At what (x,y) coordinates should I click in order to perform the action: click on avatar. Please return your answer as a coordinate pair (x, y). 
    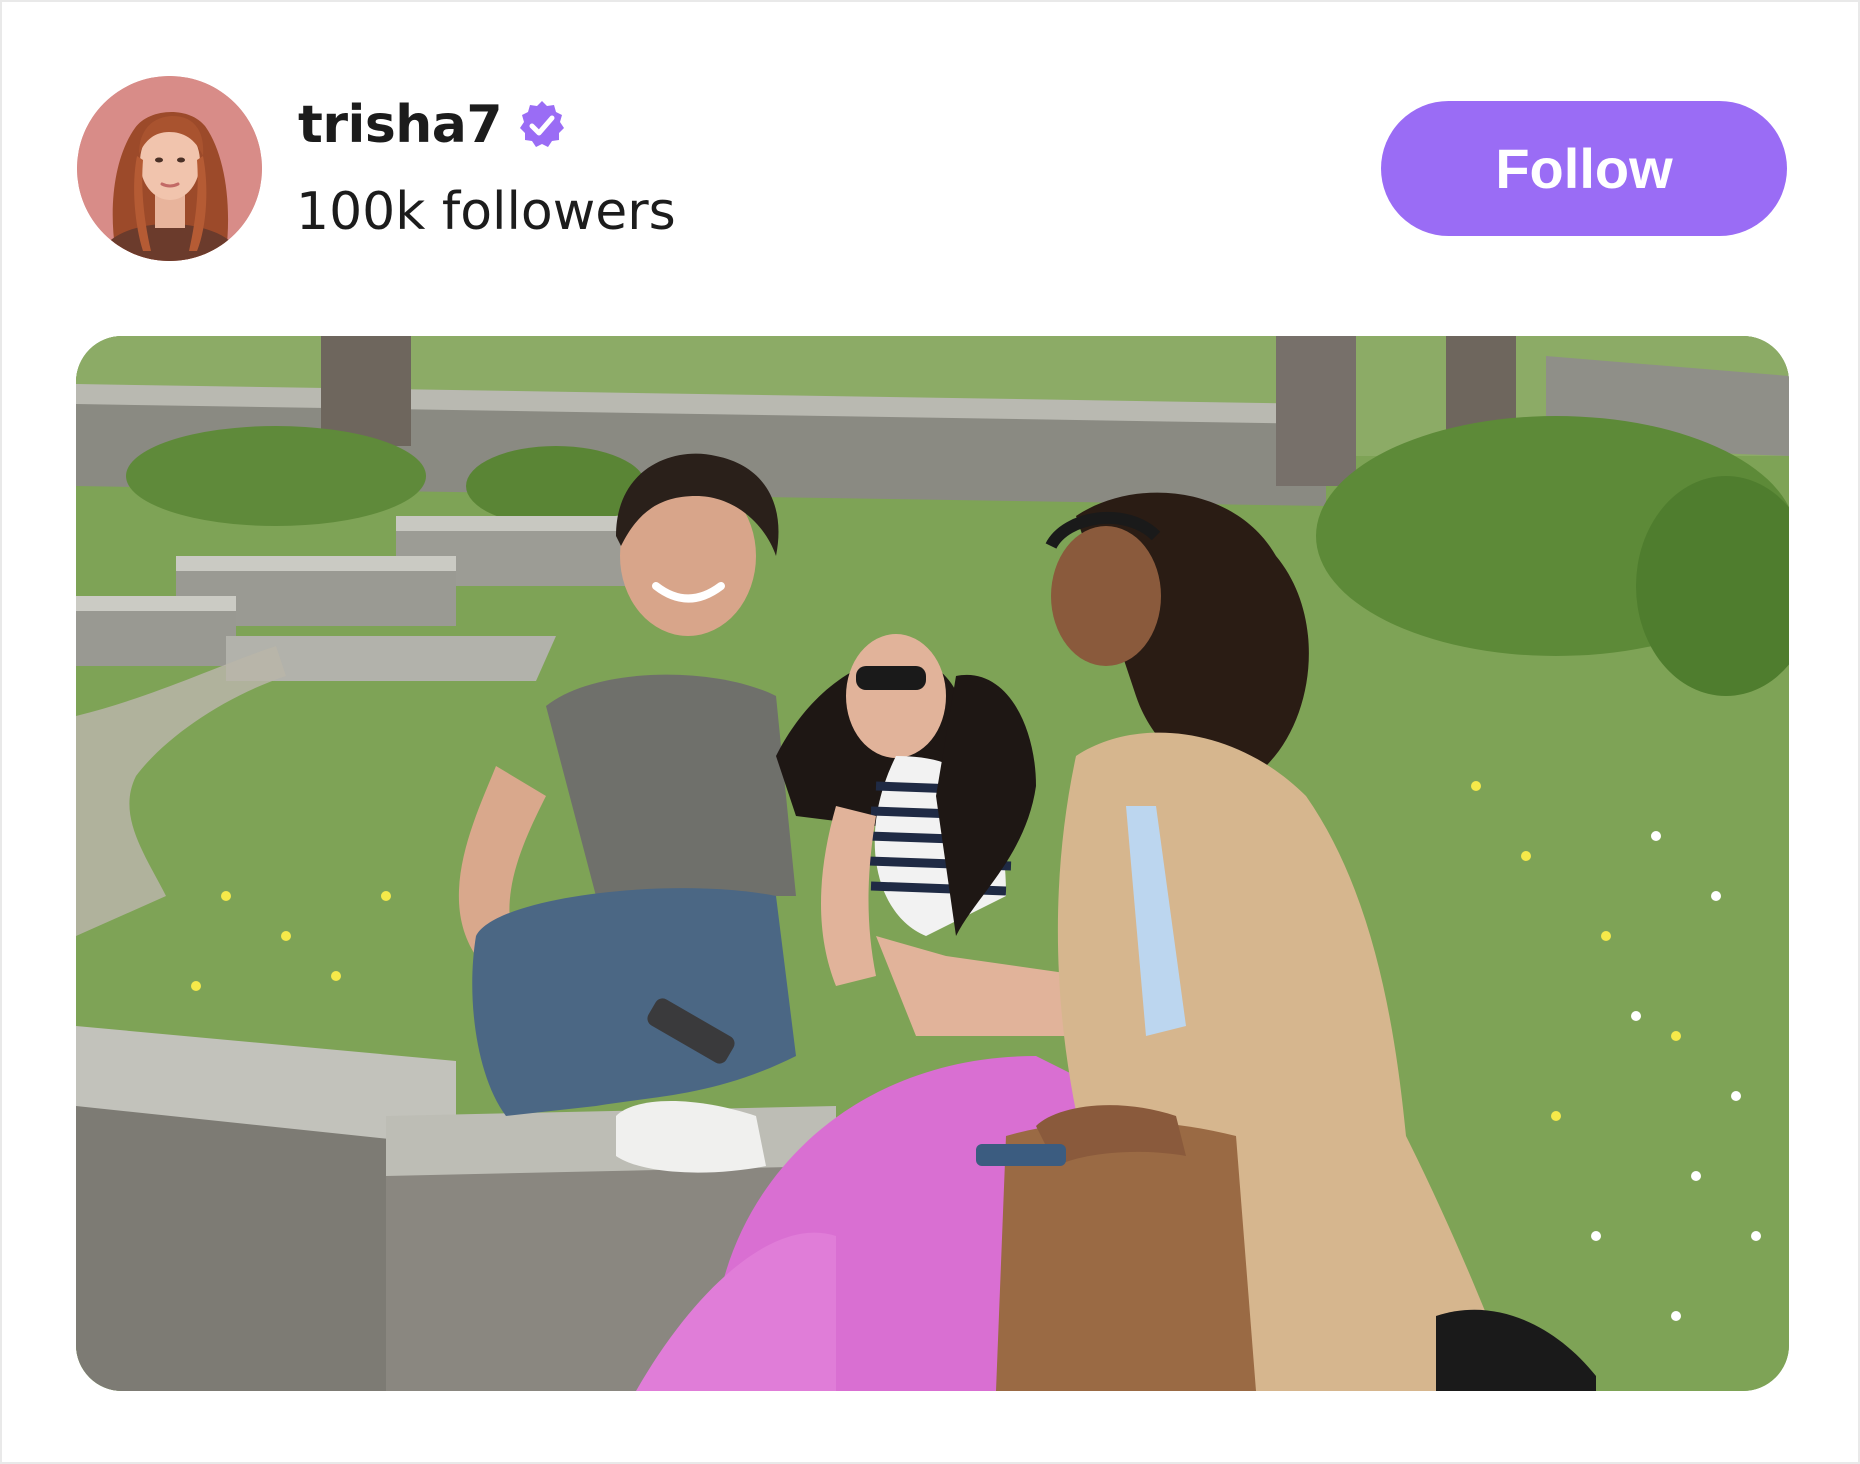
    Looking at the image, I should click on (169, 168).